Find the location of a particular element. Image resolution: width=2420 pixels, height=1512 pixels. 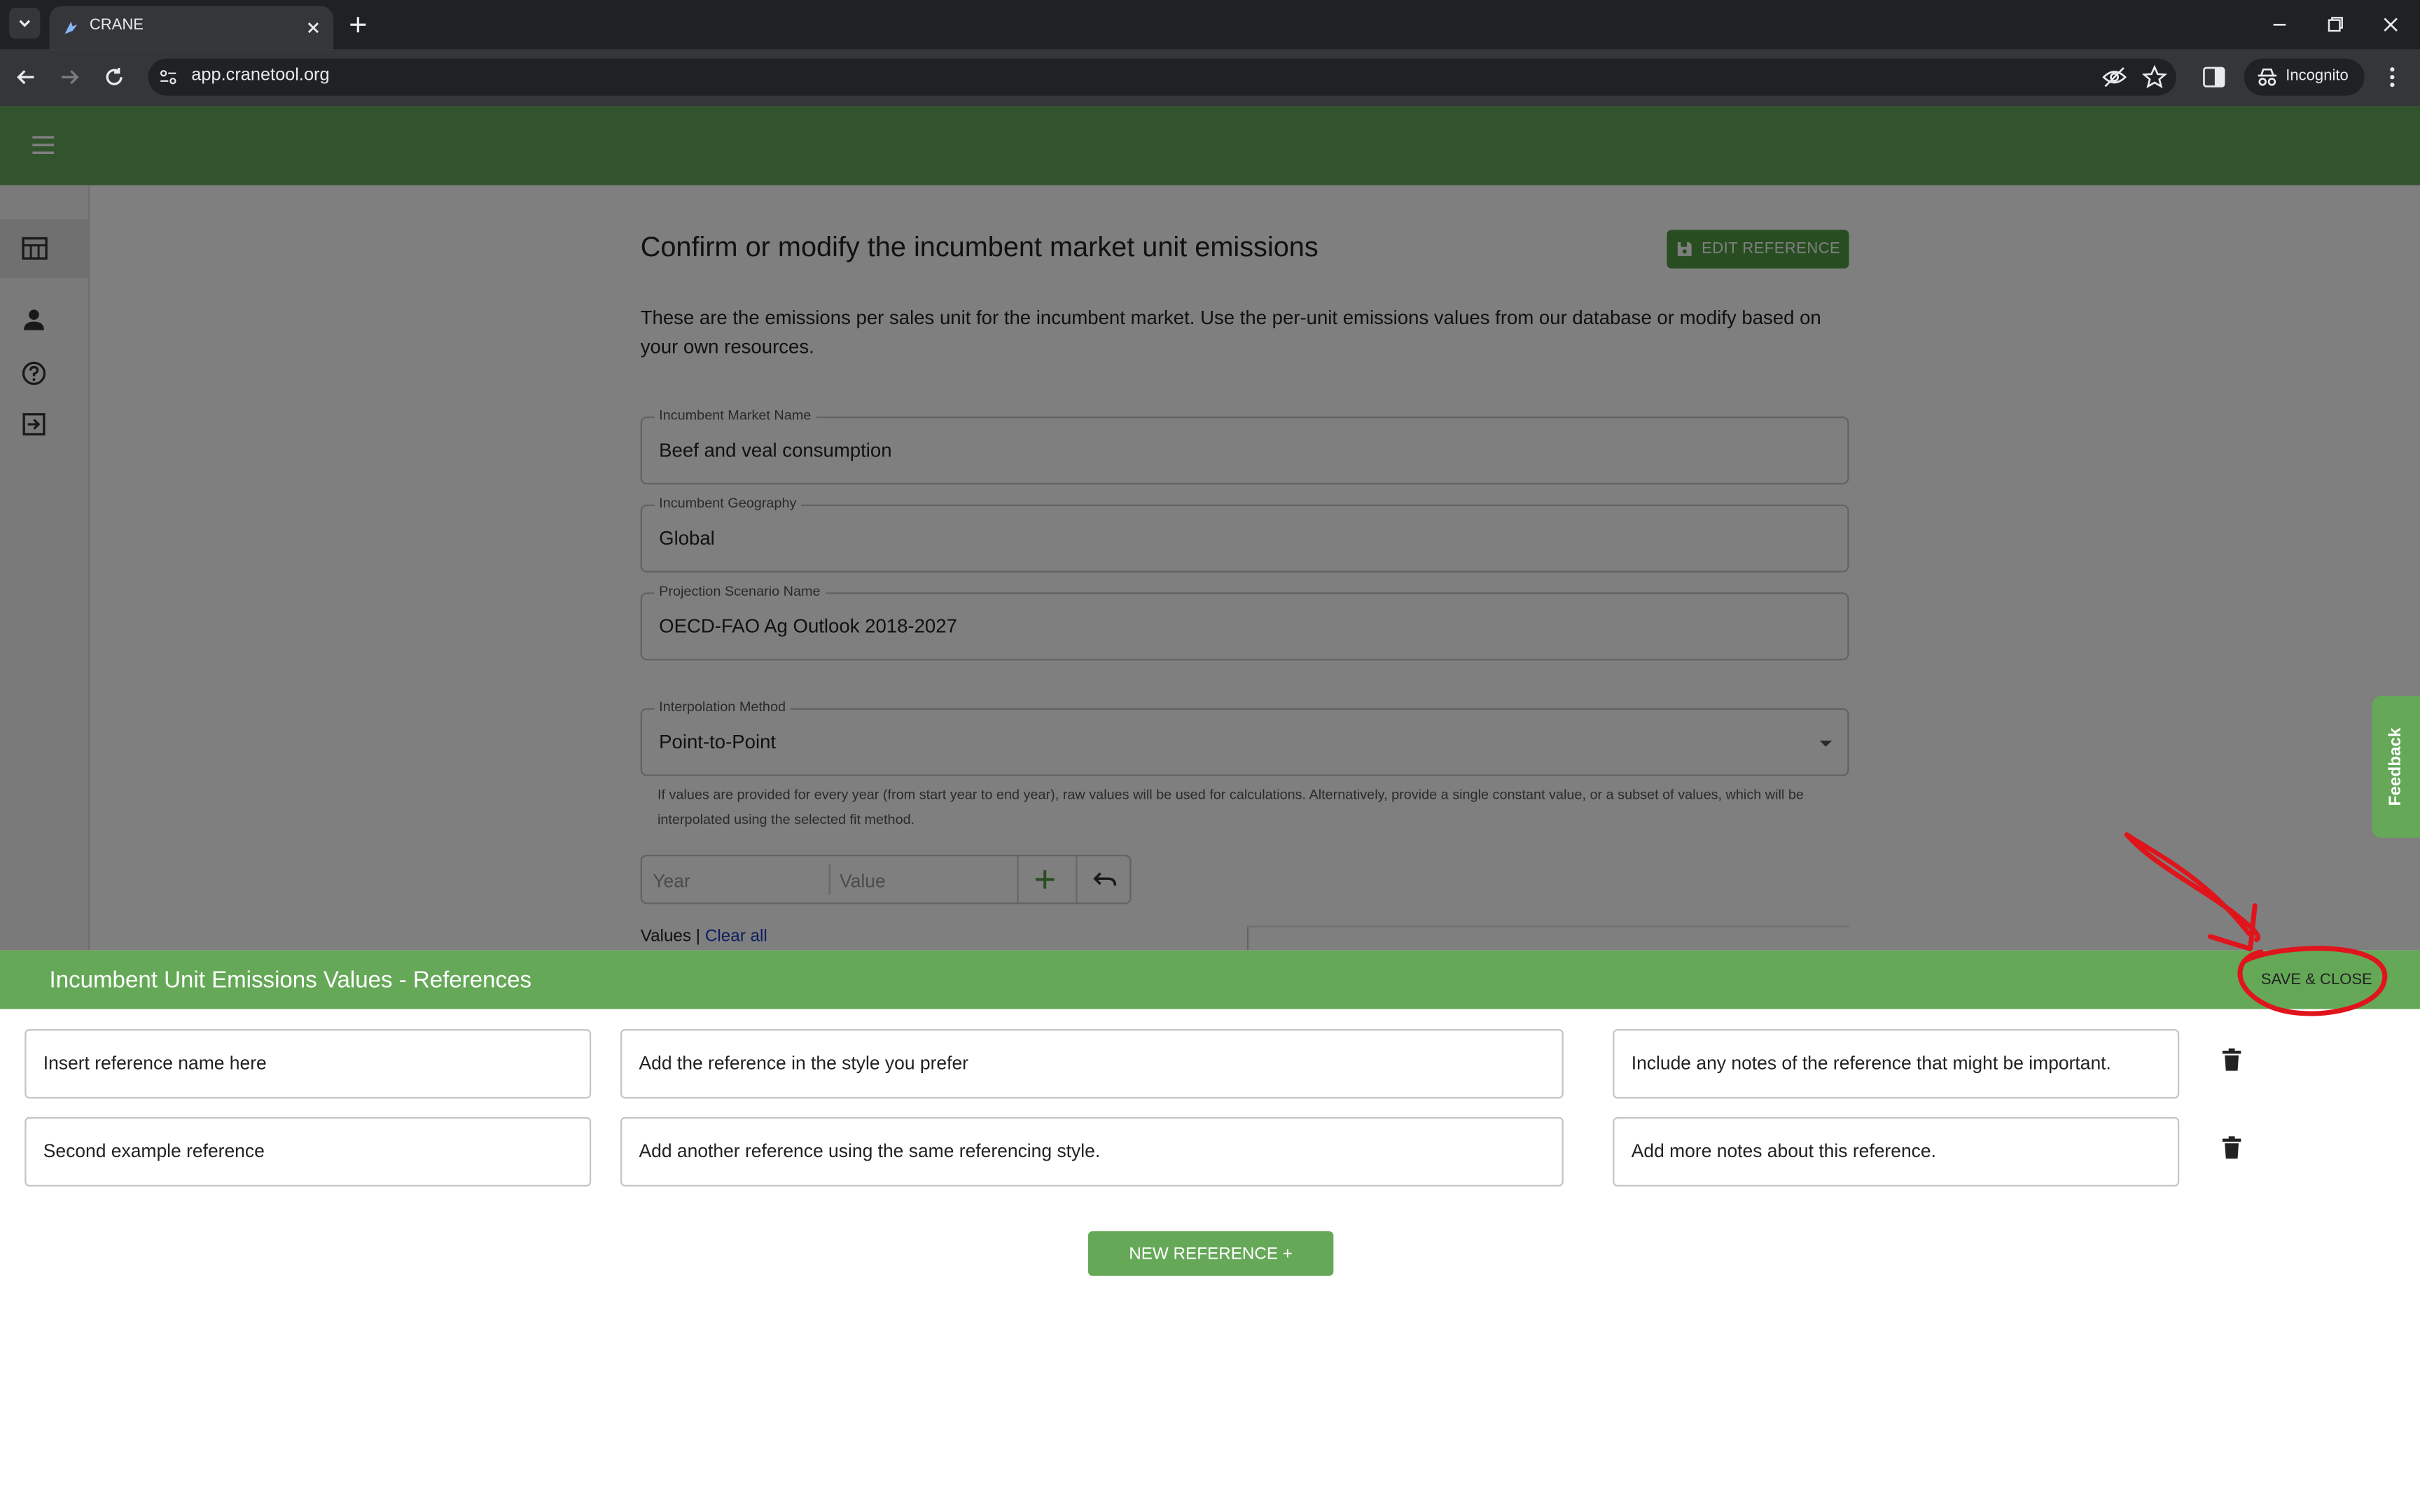

close-tab-icon is located at coordinates (313, 27).